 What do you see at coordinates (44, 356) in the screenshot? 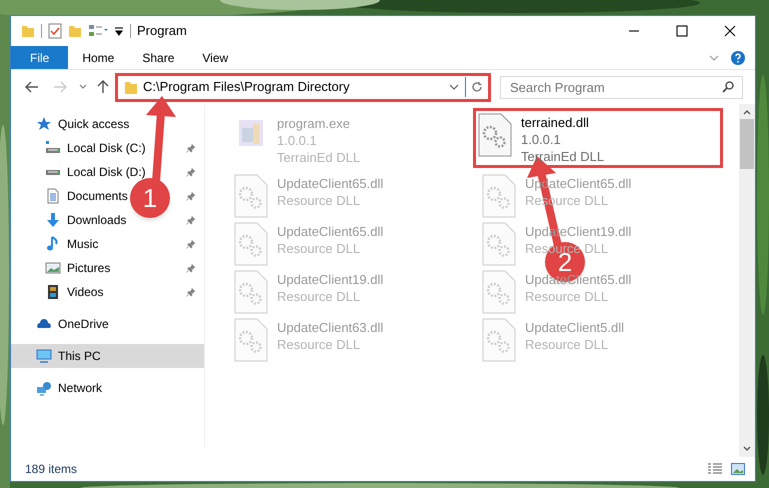
I see `monitor-icon` at bounding box center [44, 356].